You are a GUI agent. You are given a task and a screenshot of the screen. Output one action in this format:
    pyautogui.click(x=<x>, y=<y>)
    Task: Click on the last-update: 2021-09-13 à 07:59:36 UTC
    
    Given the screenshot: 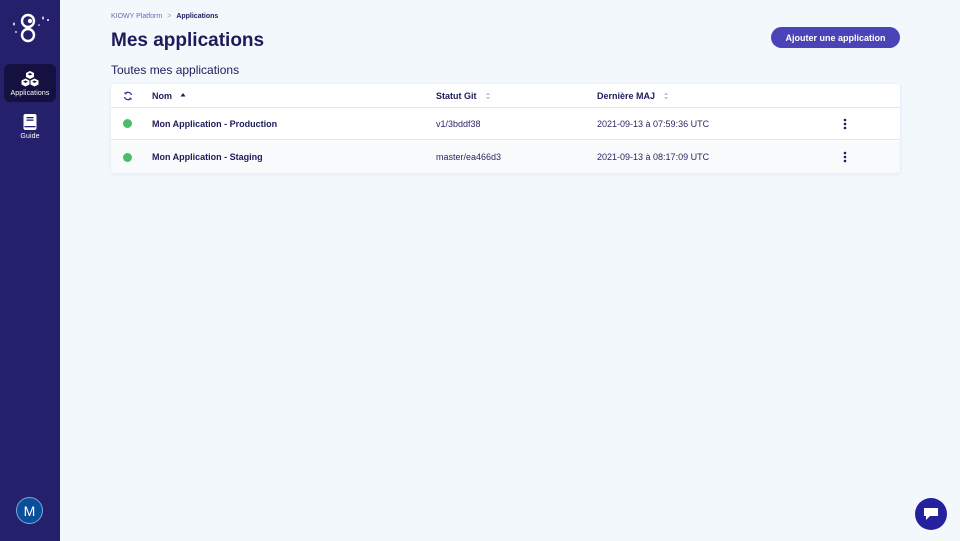 What is the action you would take?
    pyautogui.click(x=653, y=123)
    